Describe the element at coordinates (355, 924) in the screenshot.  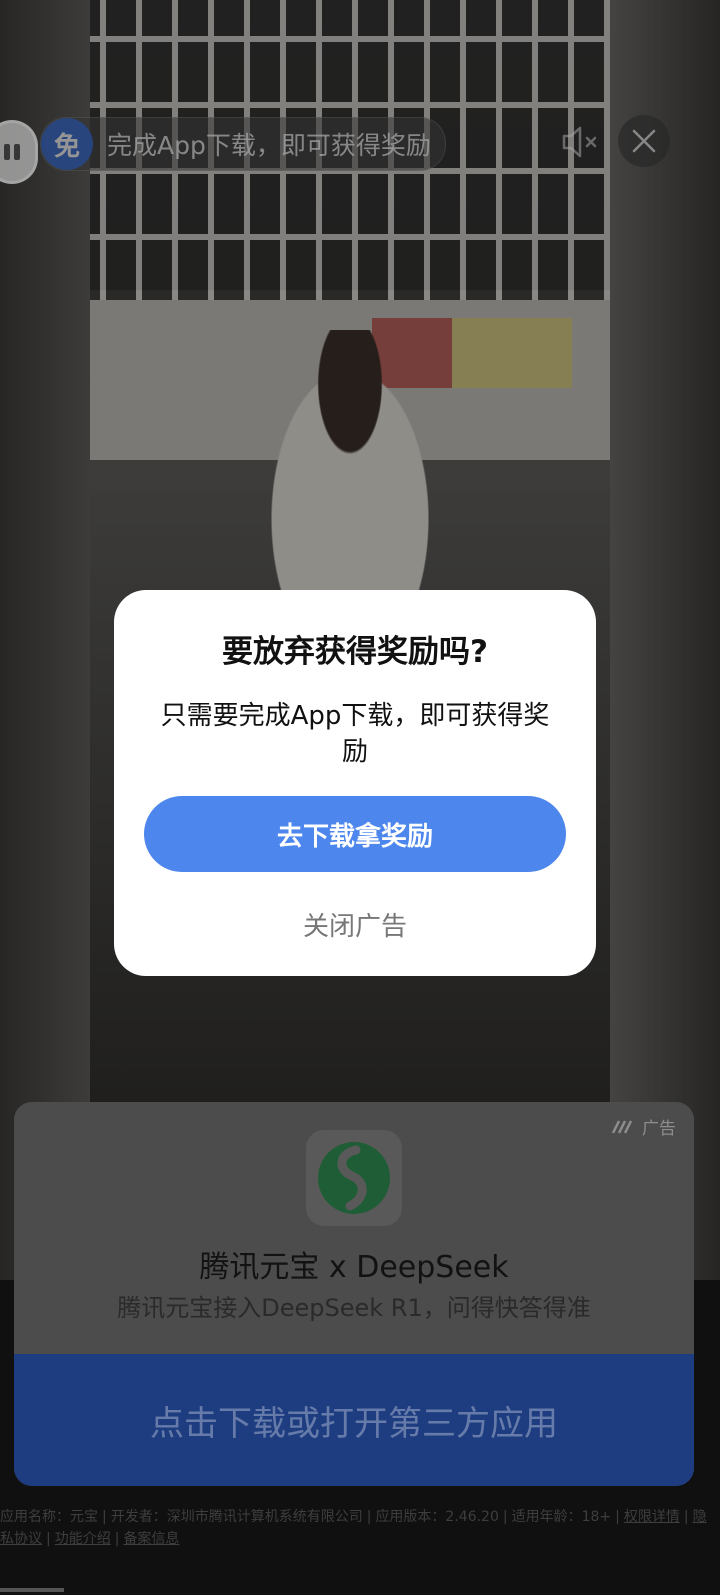
I see `close-ad-link: 关闭广告` at that location.